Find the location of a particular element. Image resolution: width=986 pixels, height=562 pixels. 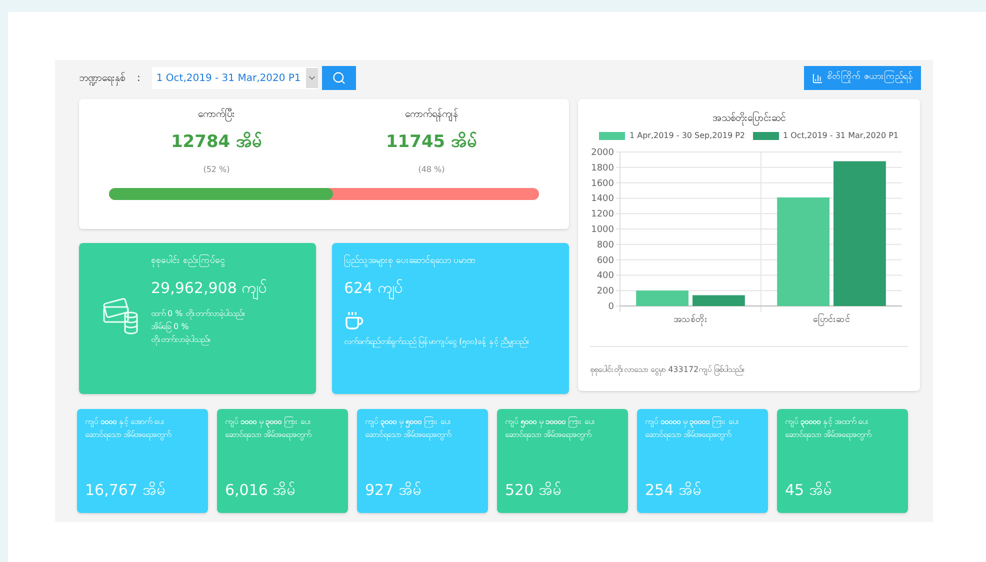

range-title: ကျပ် ၃၀၀၀ မှ ၅၀၀၀ ကြား ပေးဆောင်ရသော အိမ်အရေအတွက် is located at coordinates (409, 428).